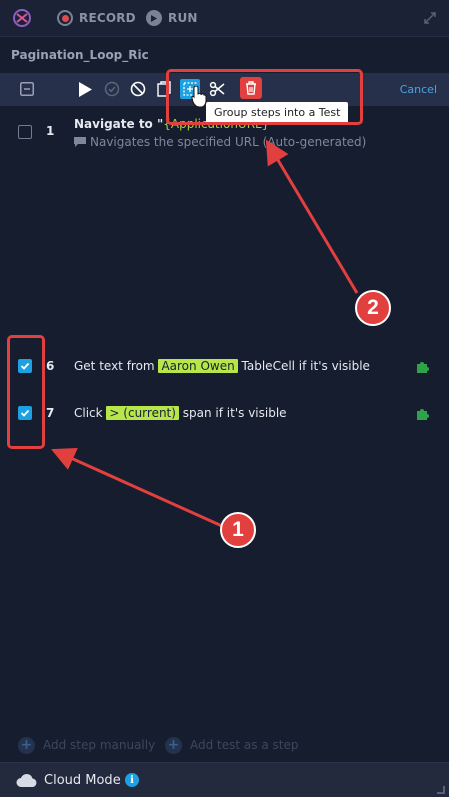 This screenshot has height=797, width=449. What do you see at coordinates (132, 780) in the screenshot?
I see `info-icon: i` at bounding box center [132, 780].